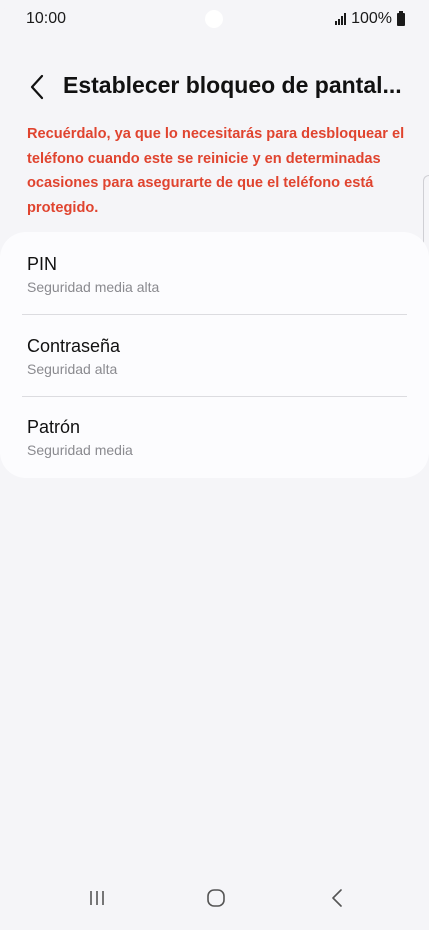 This screenshot has width=429, height=930. I want to click on camera-cutout, so click(214, 19).